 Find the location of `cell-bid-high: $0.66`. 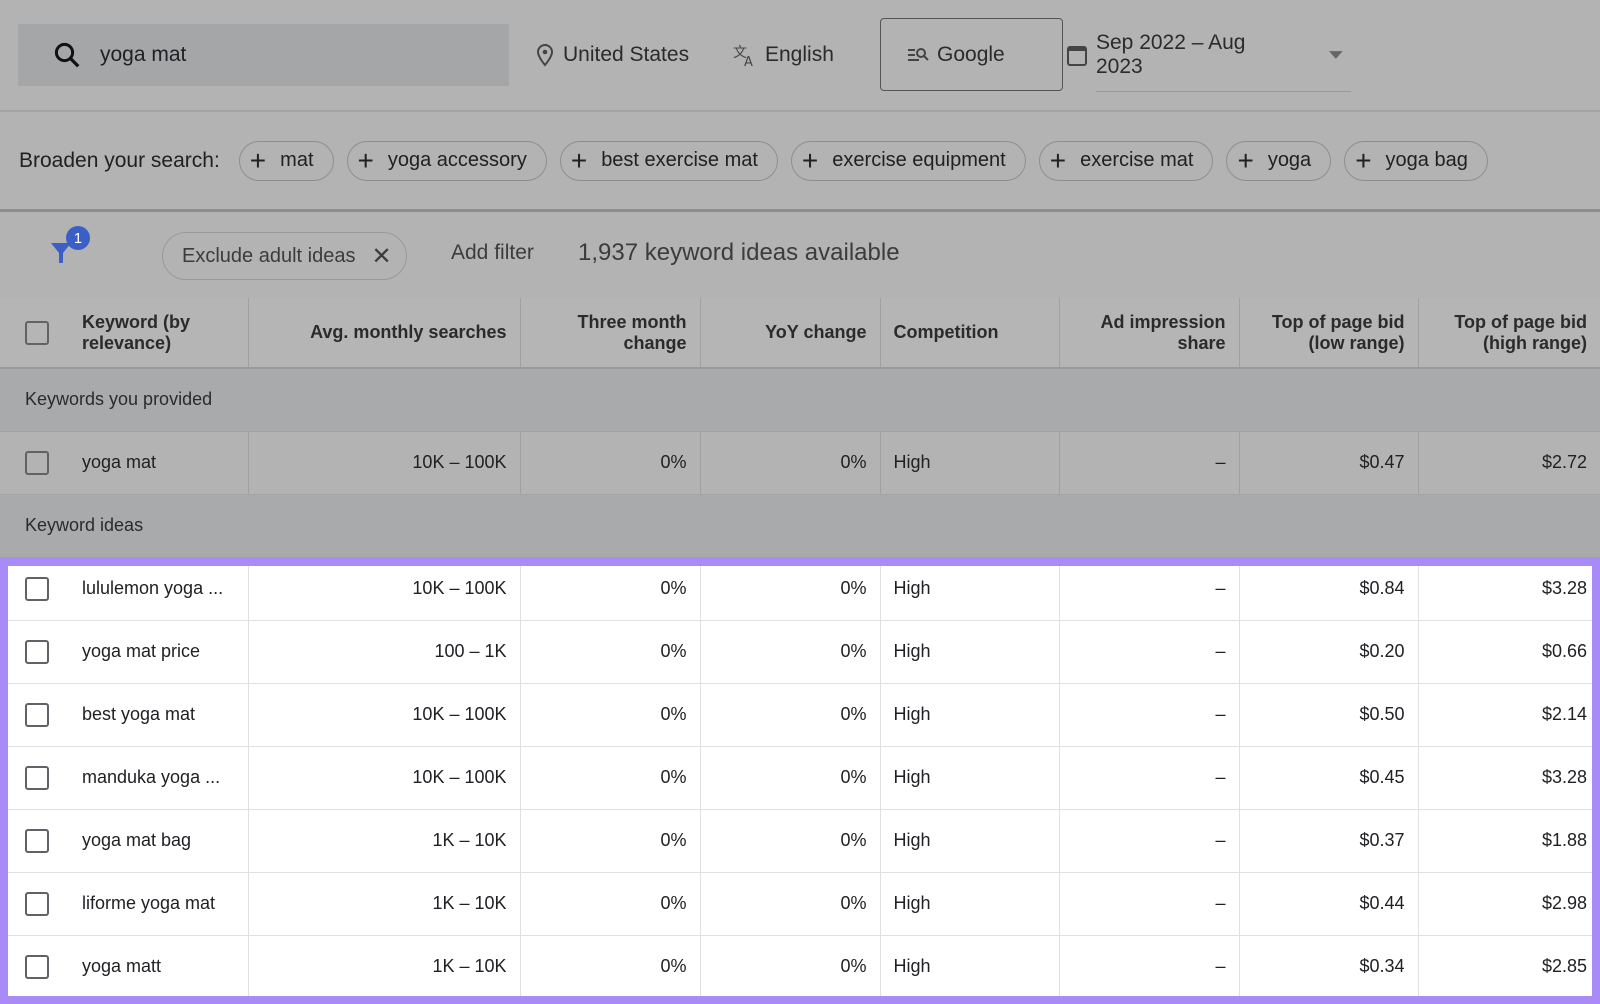

cell-bid-high: $0.66 is located at coordinates (1509, 652).